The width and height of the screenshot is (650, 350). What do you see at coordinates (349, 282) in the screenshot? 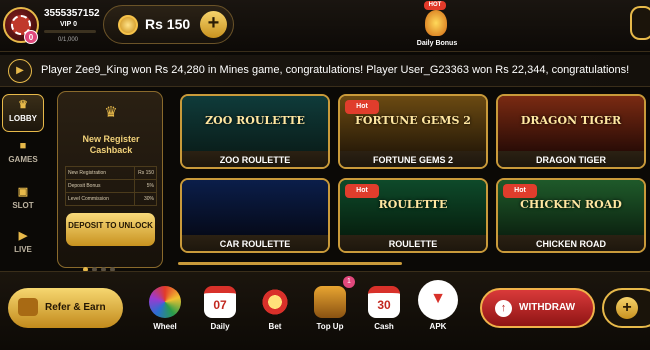
I see `top-up-badge: 1` at bounding box center [349, 282].